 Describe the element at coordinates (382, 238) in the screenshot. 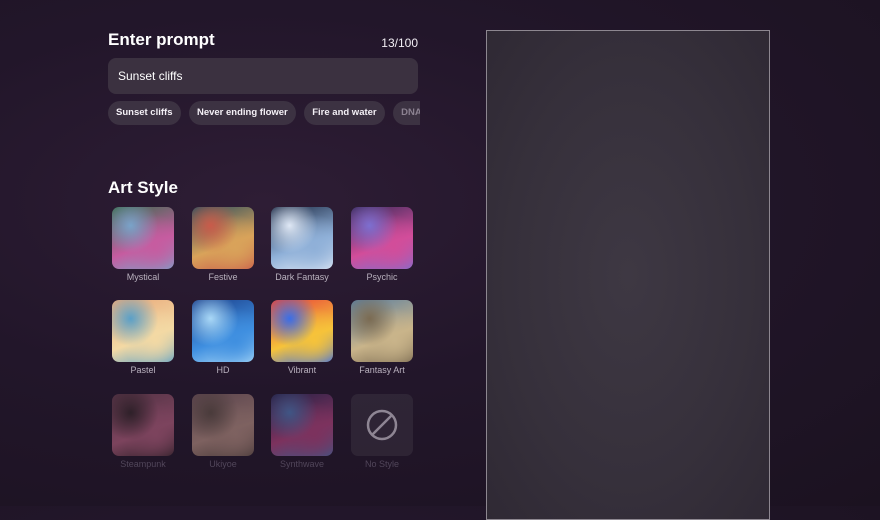

I see `psychic-thumbnail` at that location.